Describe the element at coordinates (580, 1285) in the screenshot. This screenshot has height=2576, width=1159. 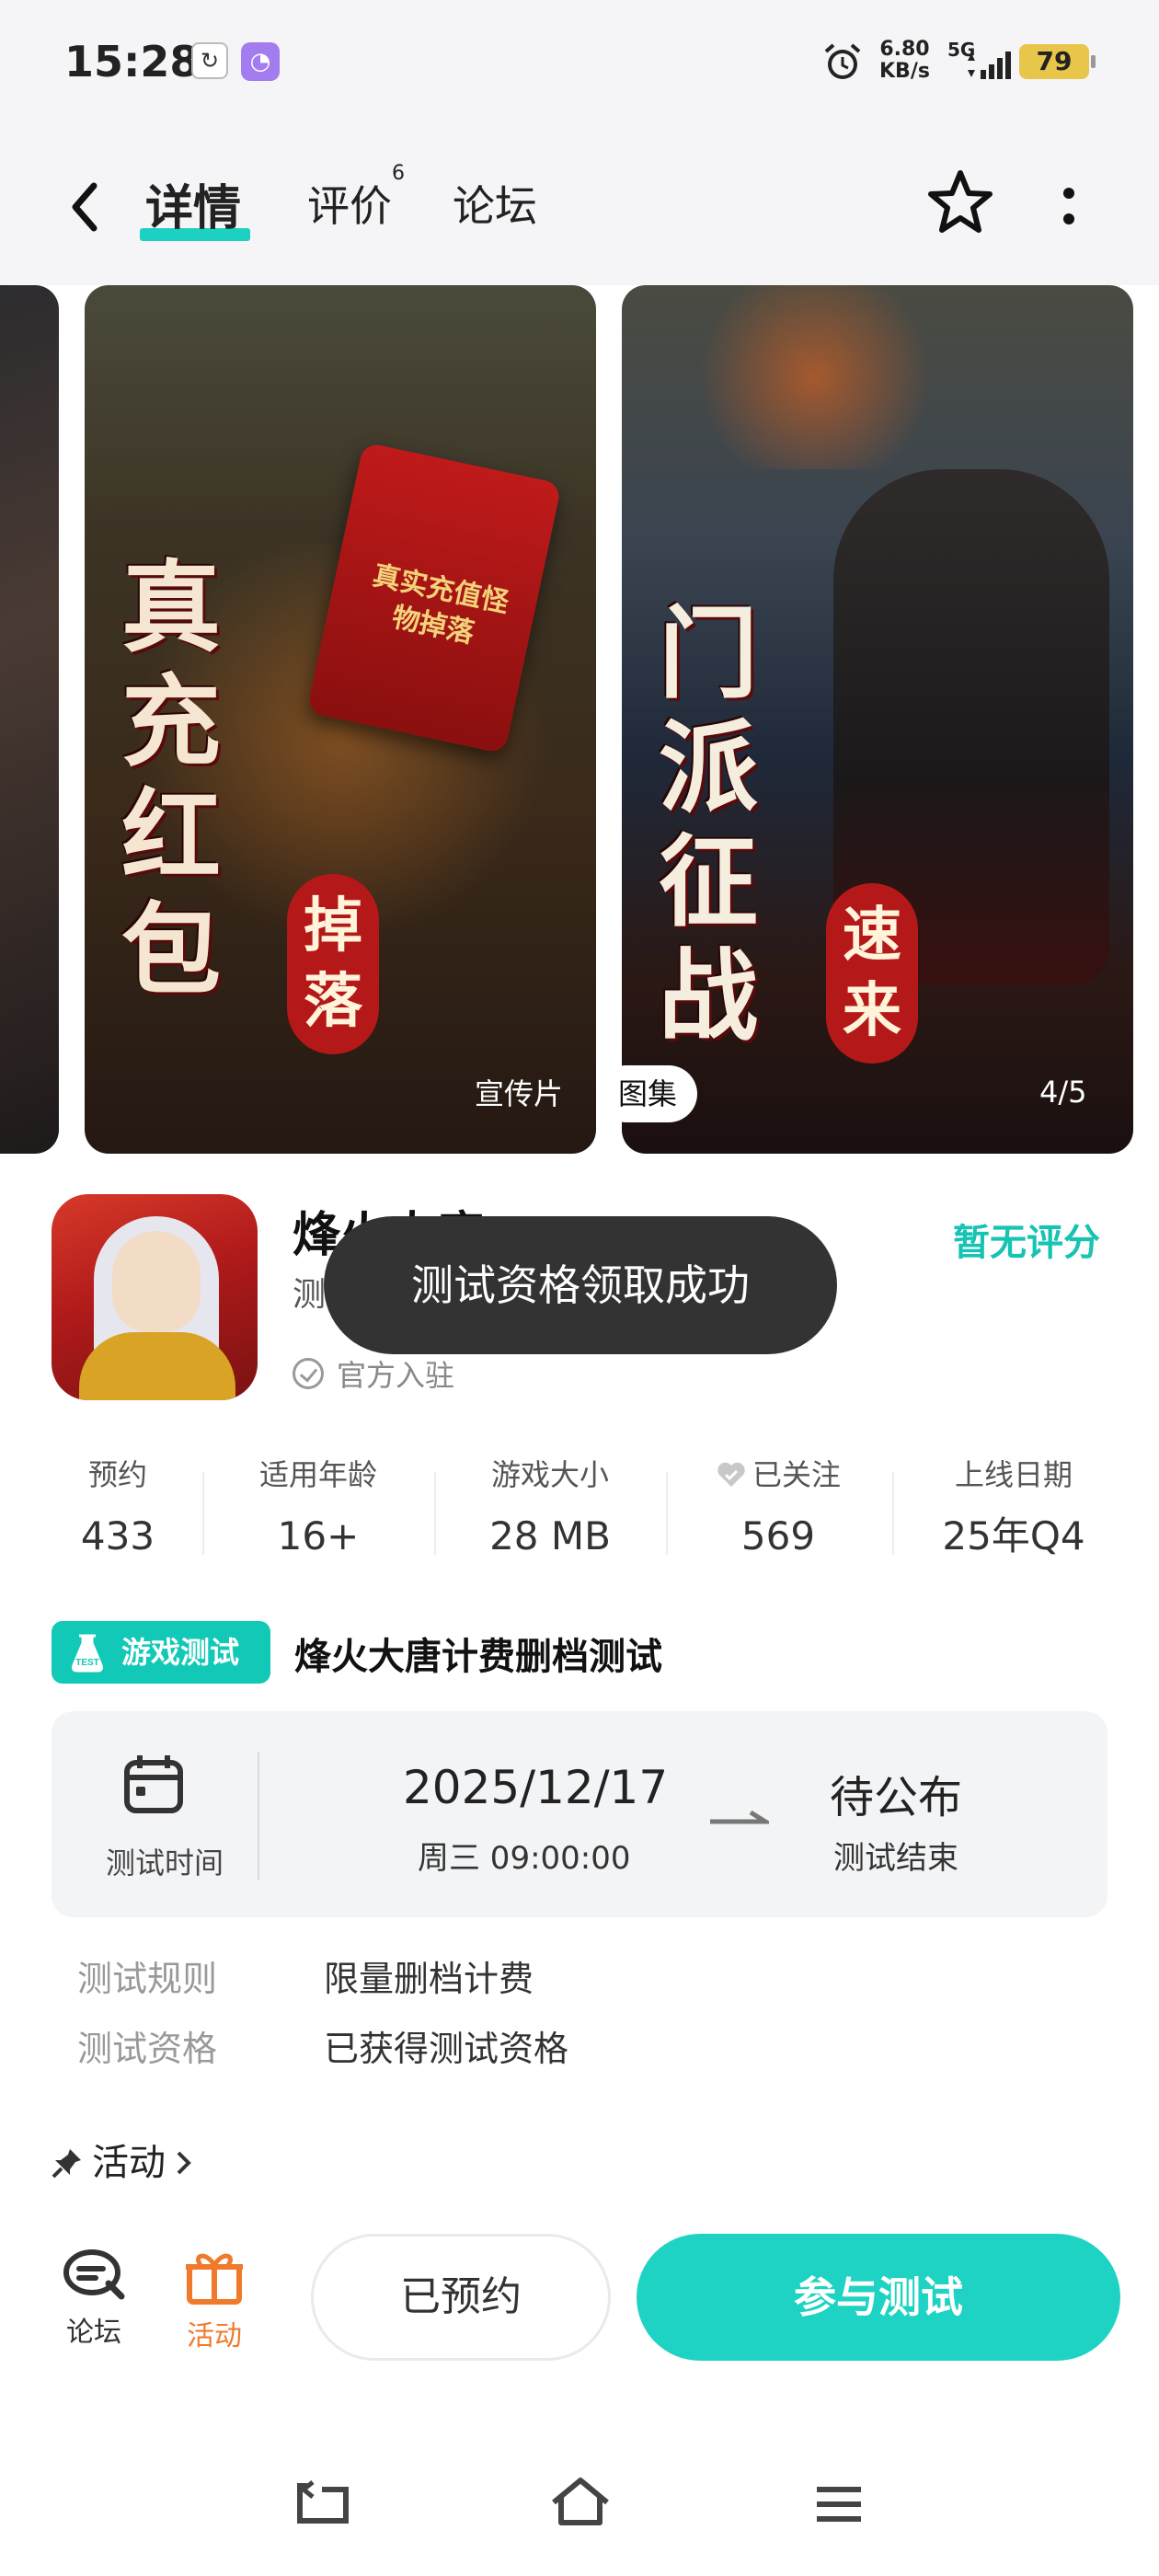
I see `toast-message: 测试资格领取成功` at that location.